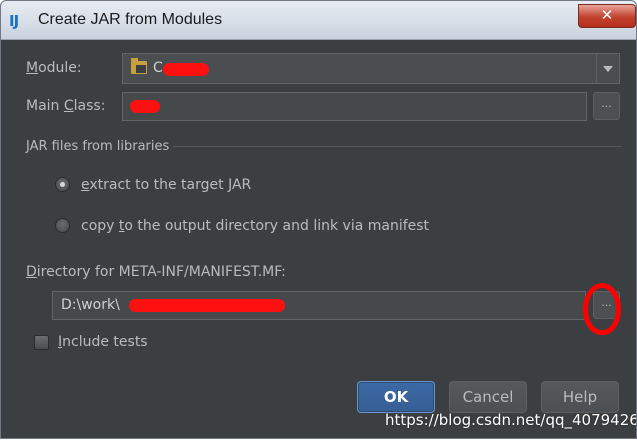 This screenshot has width=637, height=440. What do you see at coordinates (318, 20) in the screenshot?
I see `title-bar: IJ Create JAR from Modules ✕` at bounding box center [318, 20].